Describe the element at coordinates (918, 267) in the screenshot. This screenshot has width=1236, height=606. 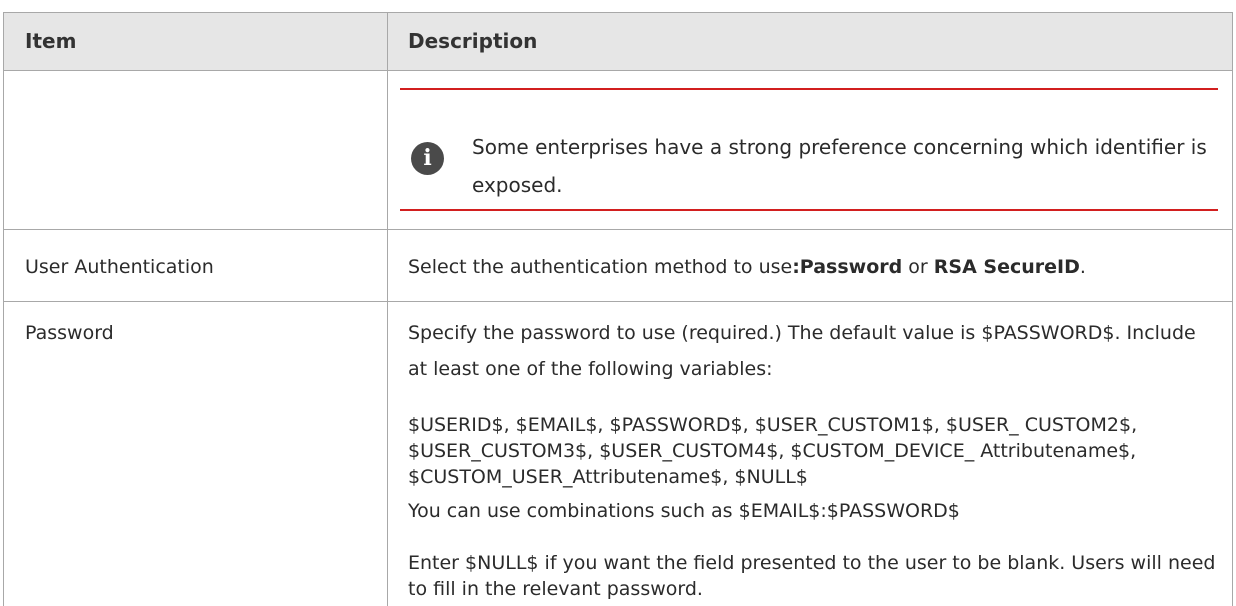
I see `desc-connector: or` at that location.